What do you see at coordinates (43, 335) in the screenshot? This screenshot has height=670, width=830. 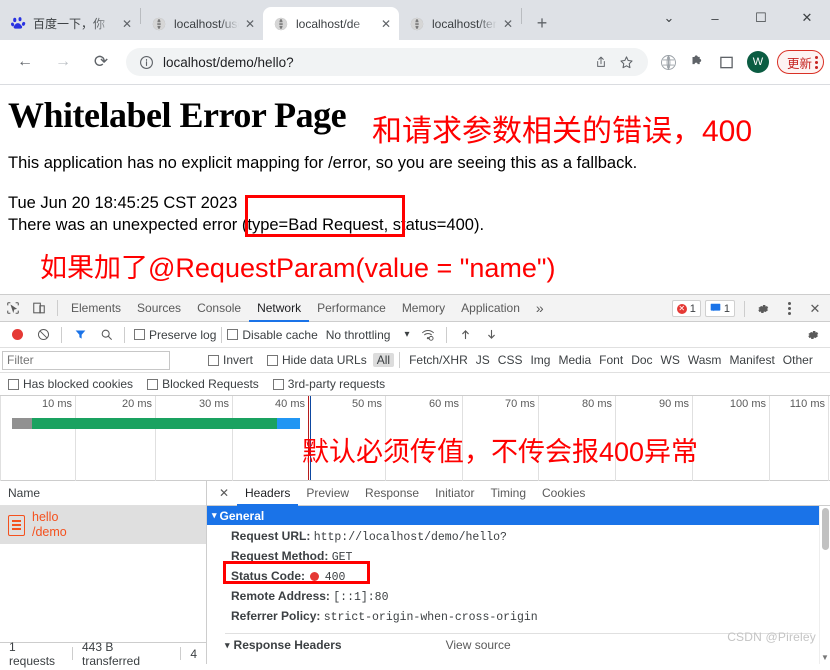 I see `clear-icon` at bounding box center [43, 335].